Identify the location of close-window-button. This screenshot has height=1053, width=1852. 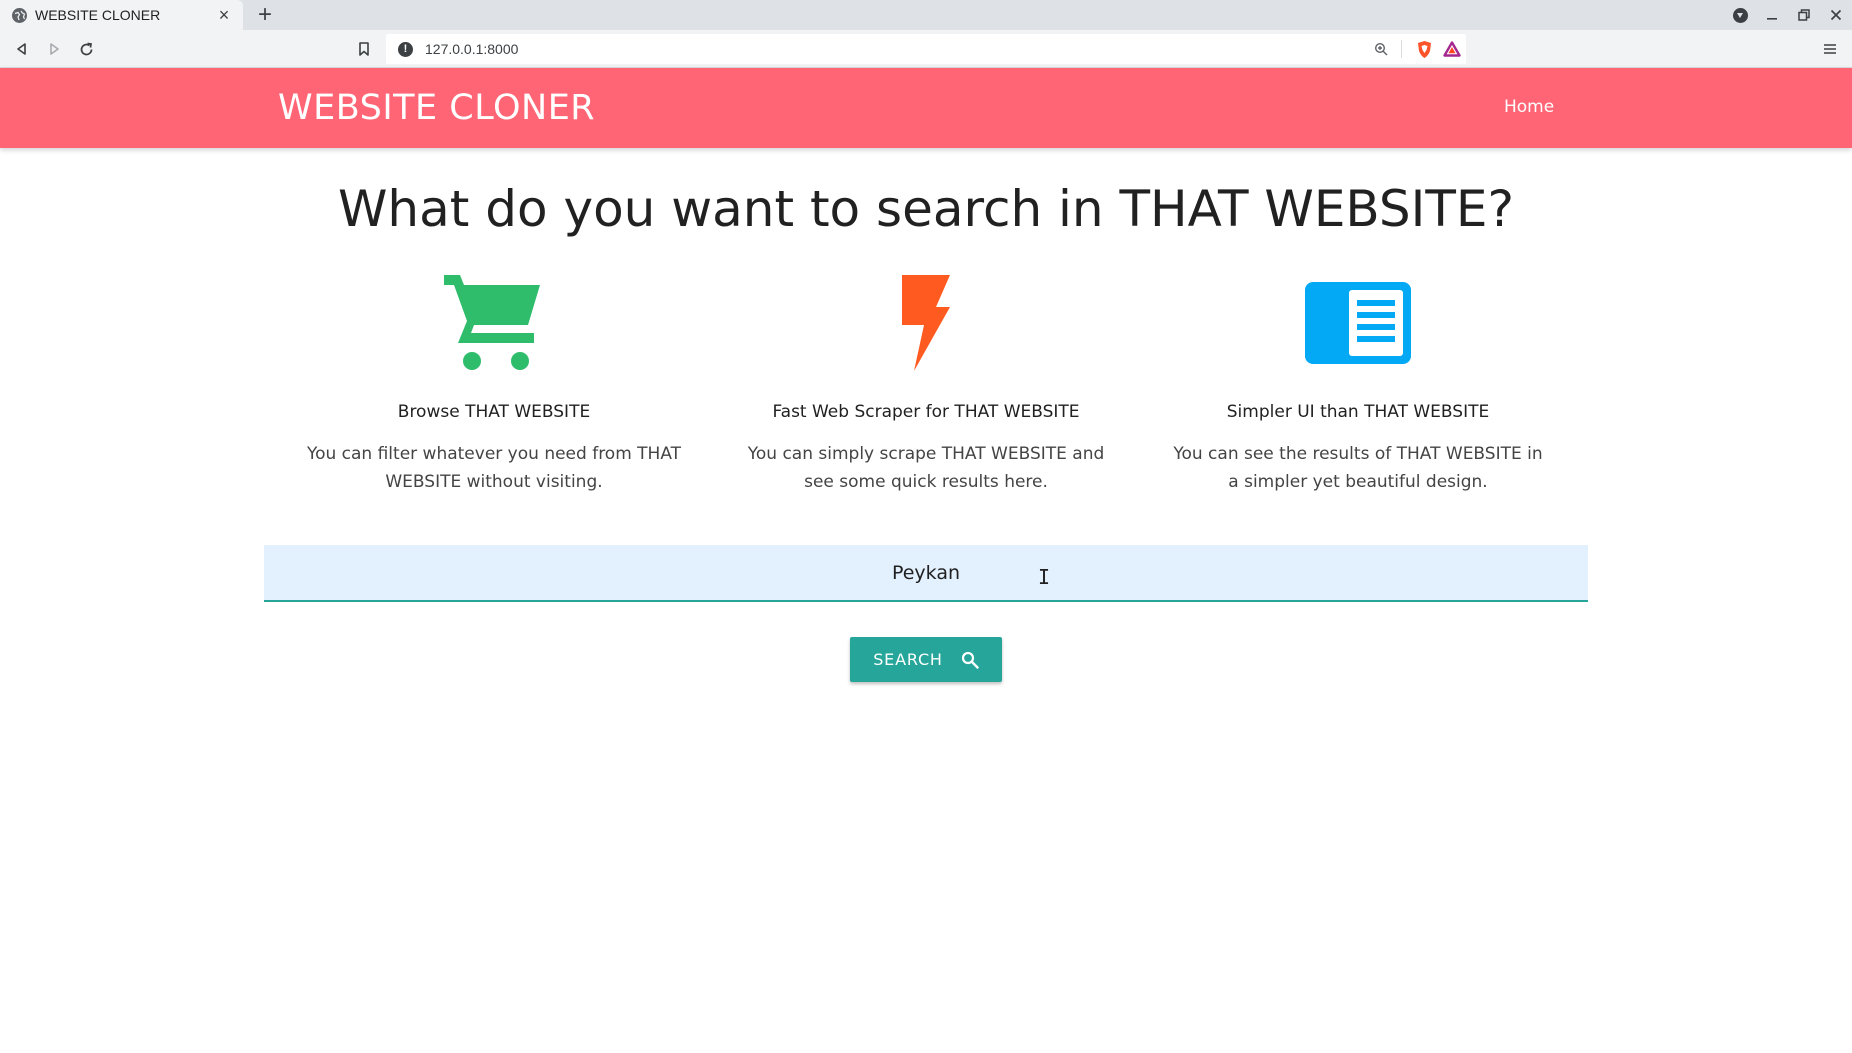
(1836, 15).